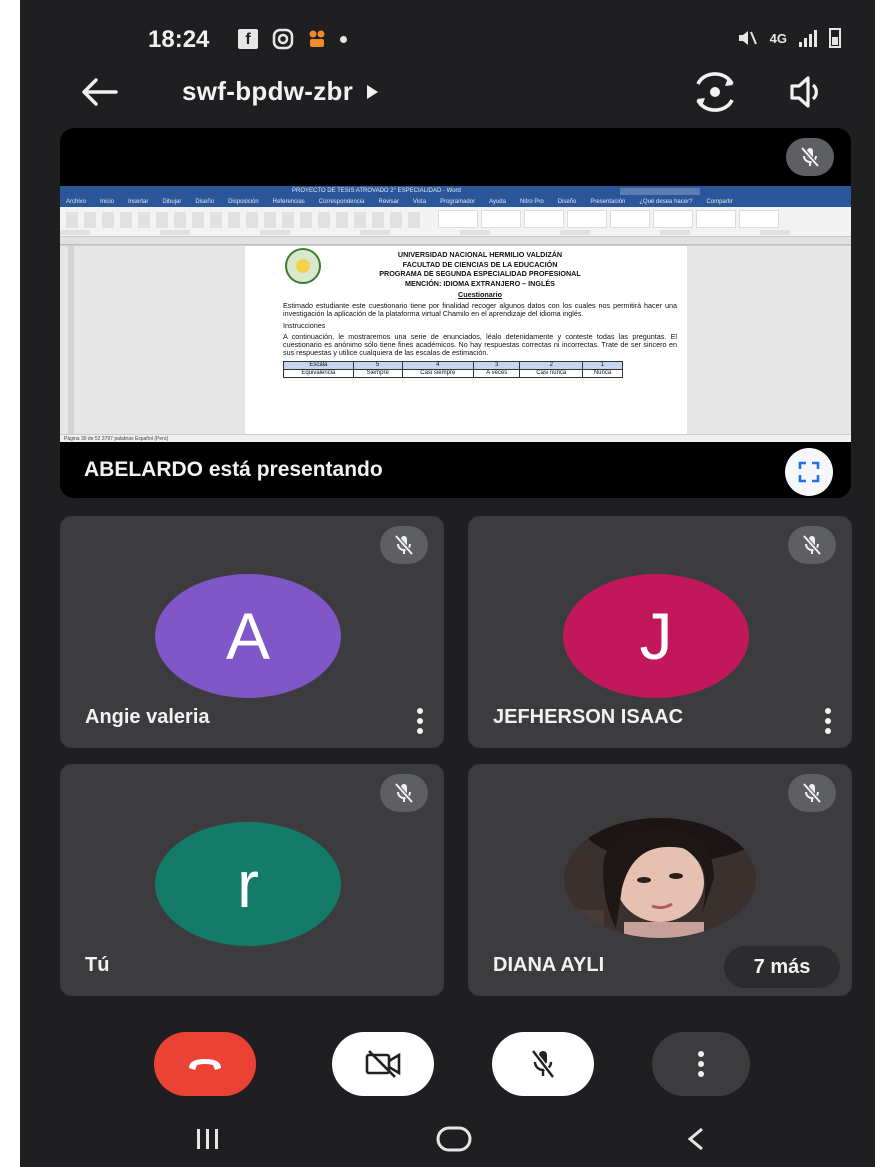 The width and height of the screenshot is (895, 1167). What do you see at coordinates (343, 39) in the screenshot?
I see `dot-icon` at bounding box center [343, 39].